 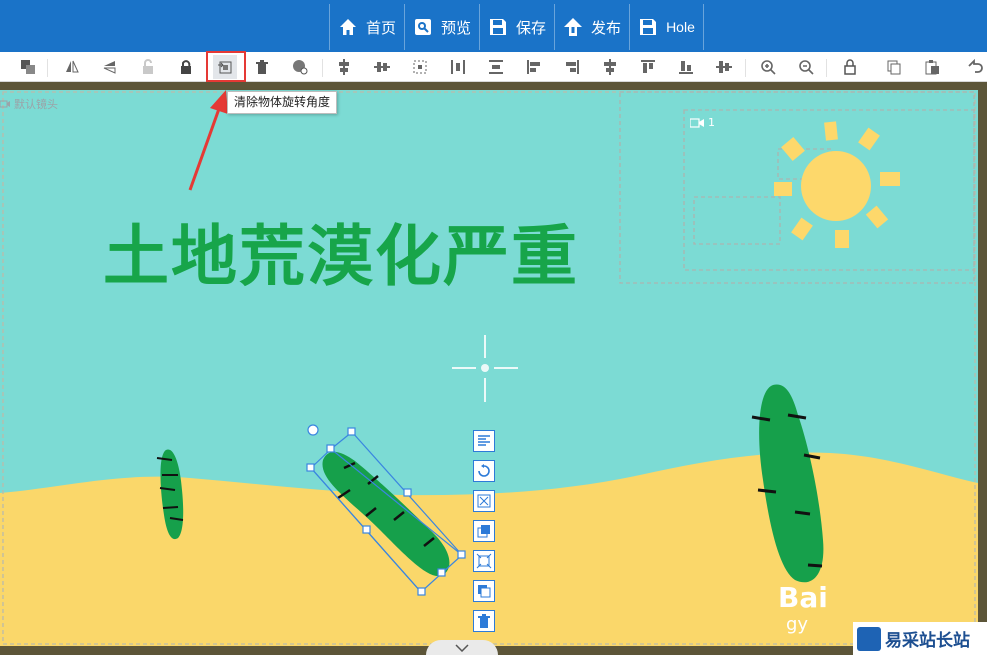 I want to click on camera-1-label: 1, so click(x=702, y=122).